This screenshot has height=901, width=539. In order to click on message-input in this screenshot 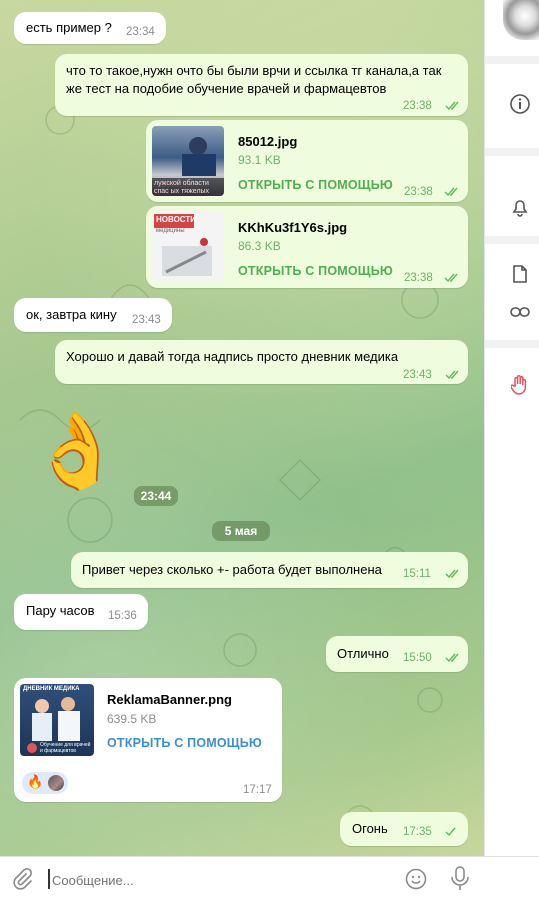, I will do `click(217, 880)`.